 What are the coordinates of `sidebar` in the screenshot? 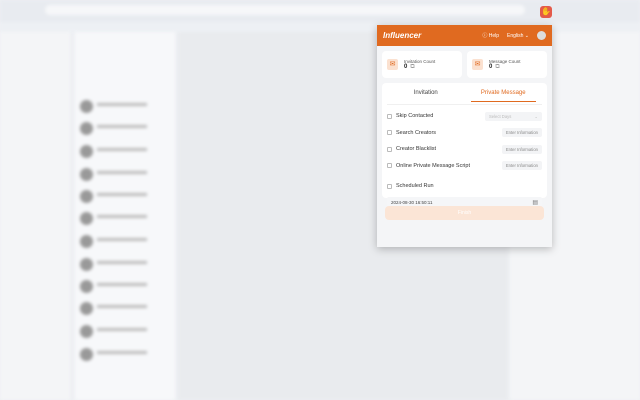 It's located at (35, 216).